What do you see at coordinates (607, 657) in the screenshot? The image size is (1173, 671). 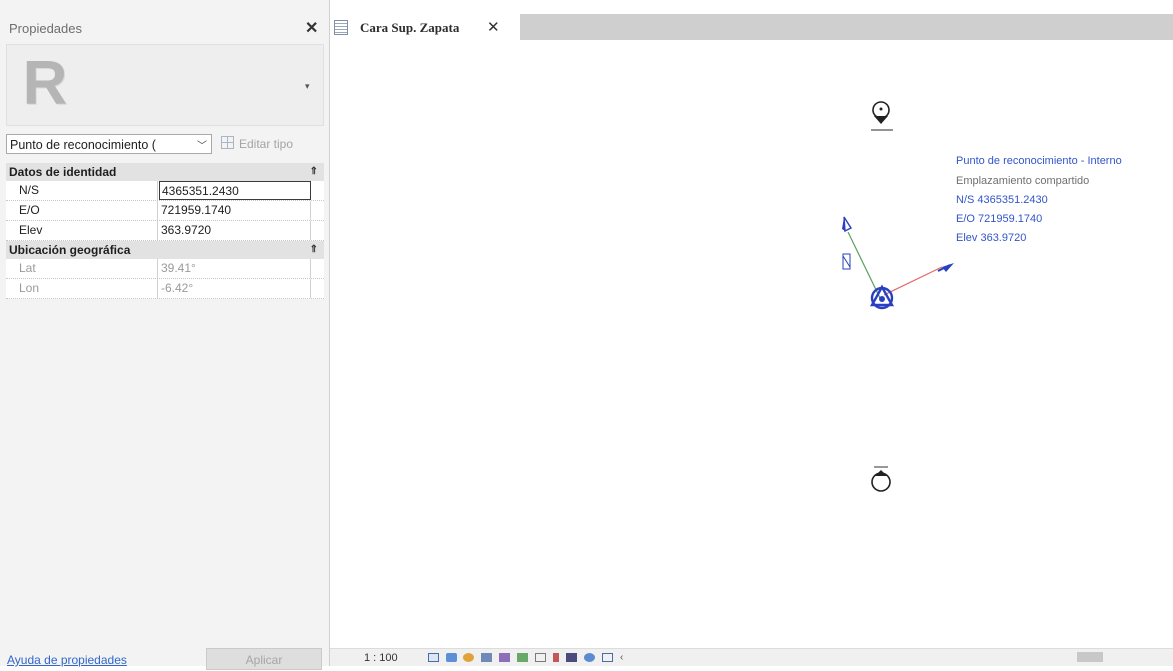 I see `analytical-model-icon` at bounding box center [607, 657].